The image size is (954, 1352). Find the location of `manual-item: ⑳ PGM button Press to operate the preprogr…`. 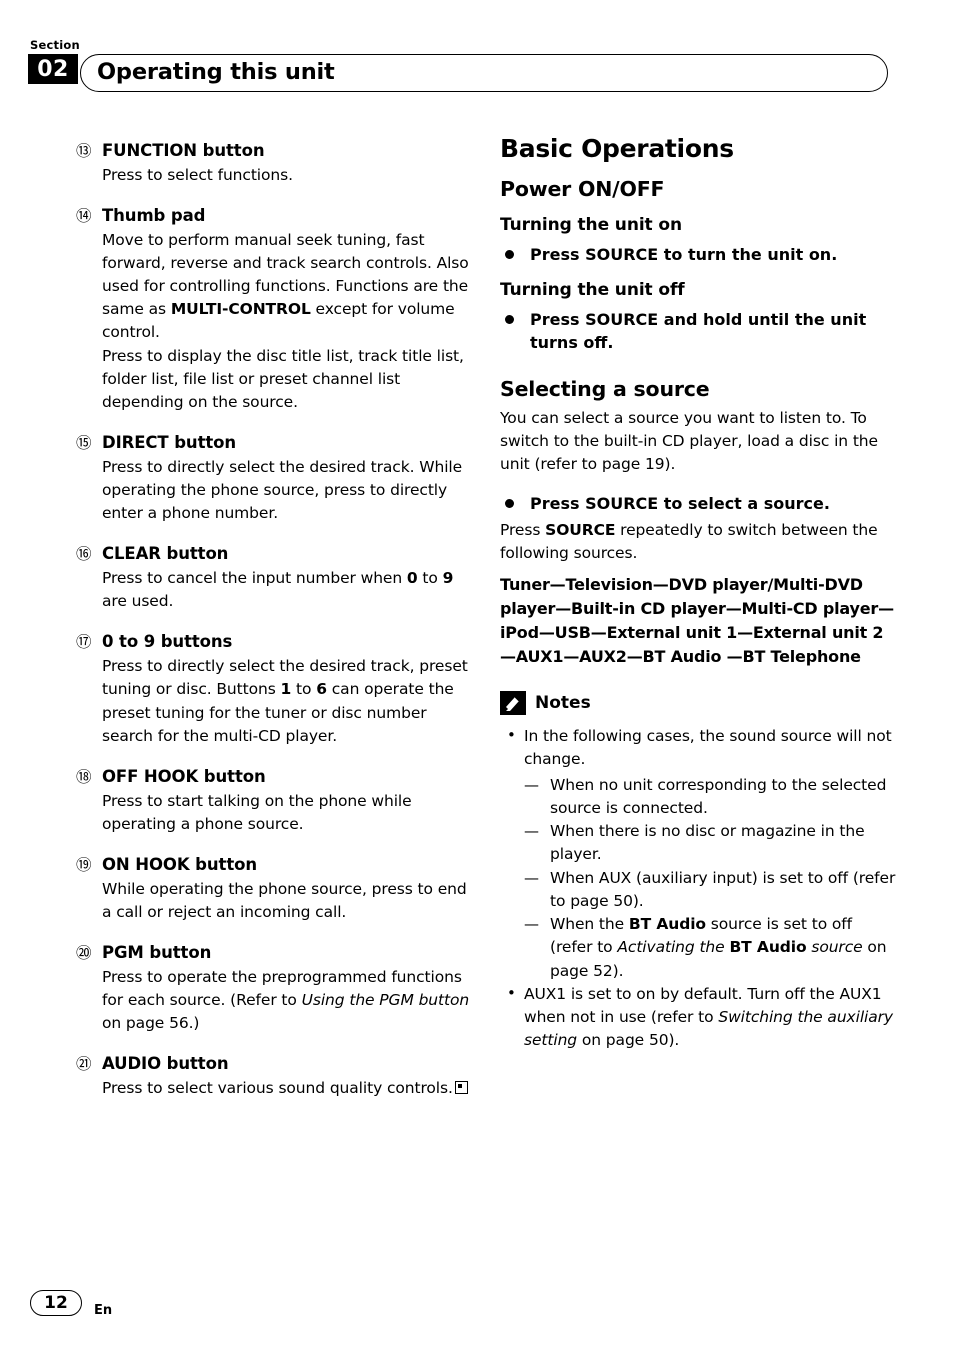

manual-item: ⑳ PGM button Press to operate the preprogr… is located at coordinates (276, 988).